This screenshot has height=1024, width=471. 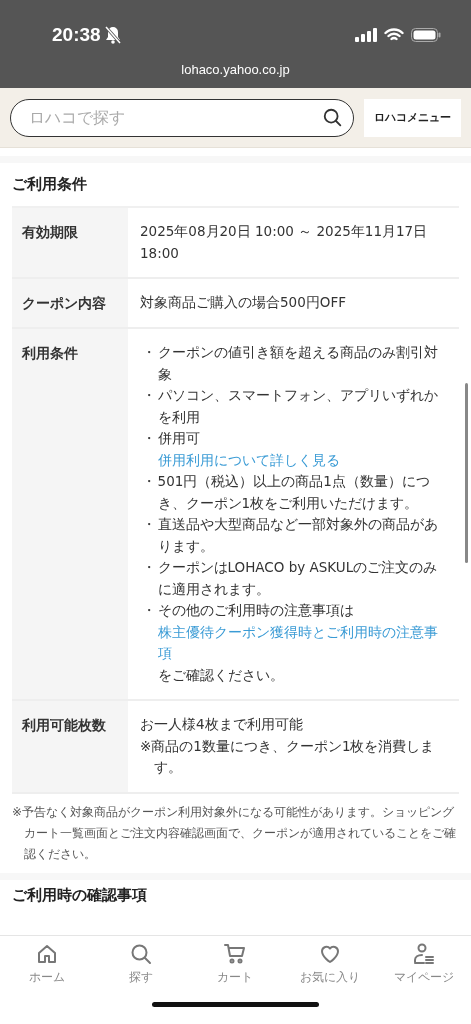 What do you see at coordinates (423, 954) in the screenshot?
I see `person-icon` at bounding box center [423, 954].